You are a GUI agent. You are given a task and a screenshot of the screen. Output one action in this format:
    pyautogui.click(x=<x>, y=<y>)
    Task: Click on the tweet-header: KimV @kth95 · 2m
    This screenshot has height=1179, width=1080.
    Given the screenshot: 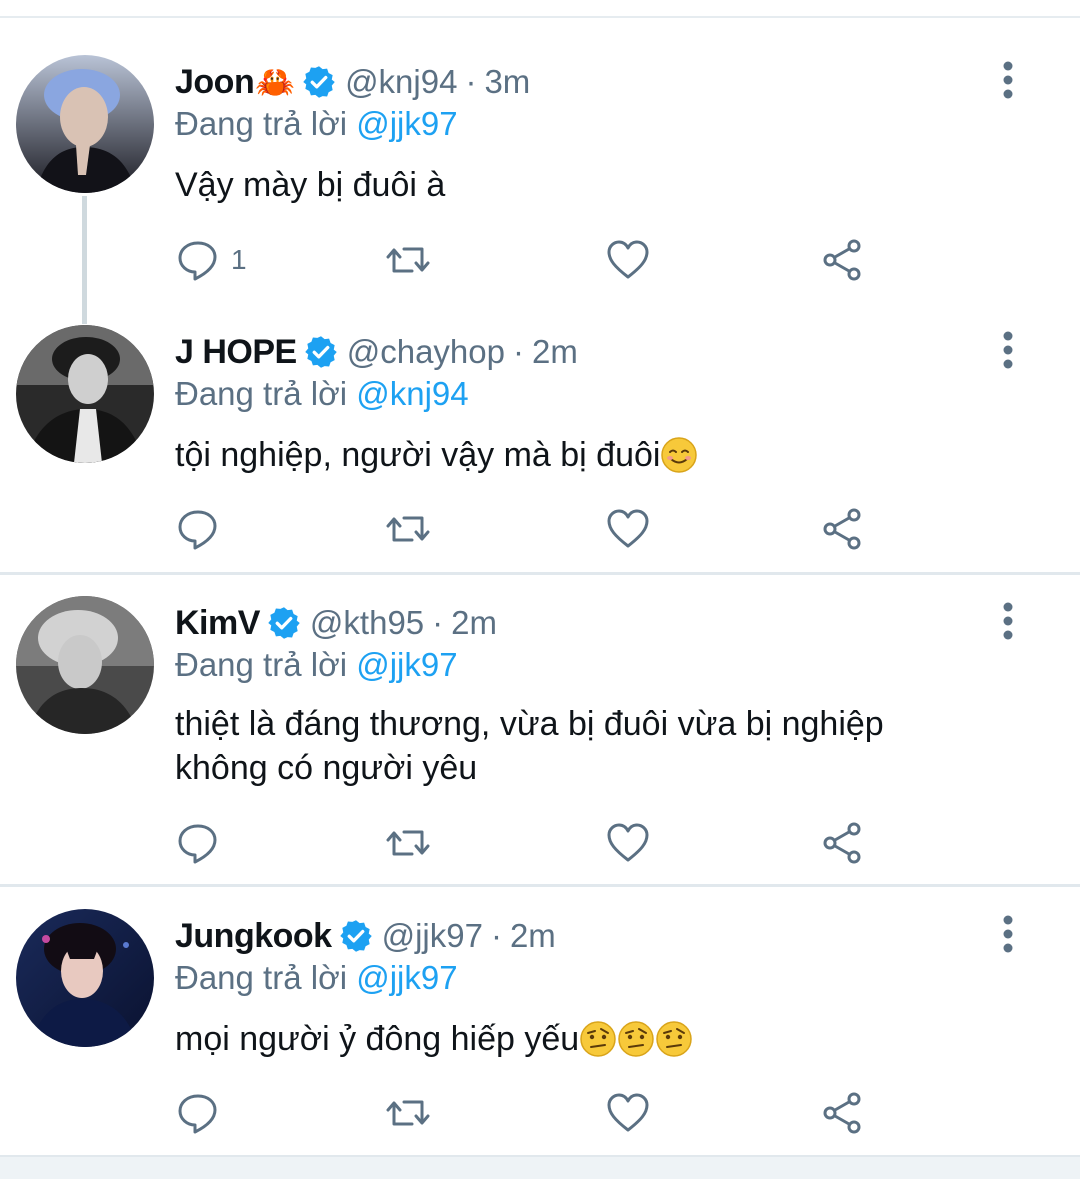 What is the action you would take?
    pyautogui.click(x=336, y=623)
    